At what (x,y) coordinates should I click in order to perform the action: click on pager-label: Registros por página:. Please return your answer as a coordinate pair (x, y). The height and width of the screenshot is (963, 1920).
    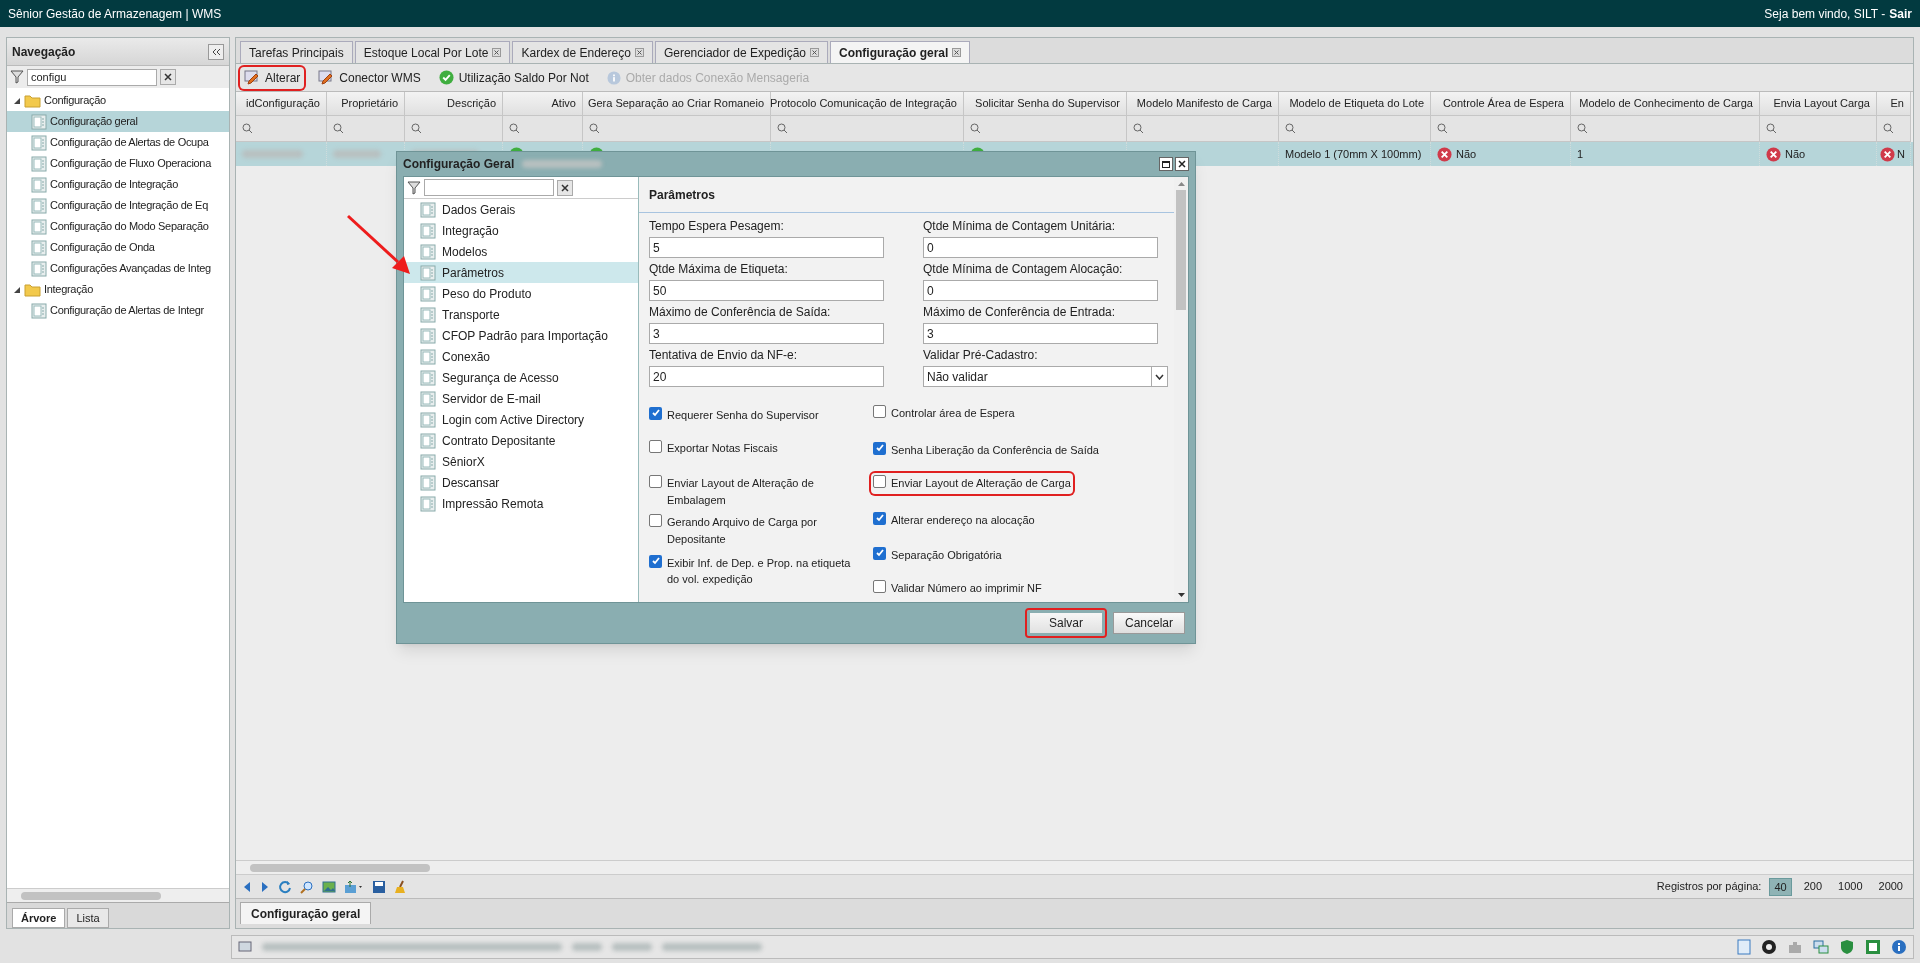
    Looking at the image, I should click on (1709, 887).